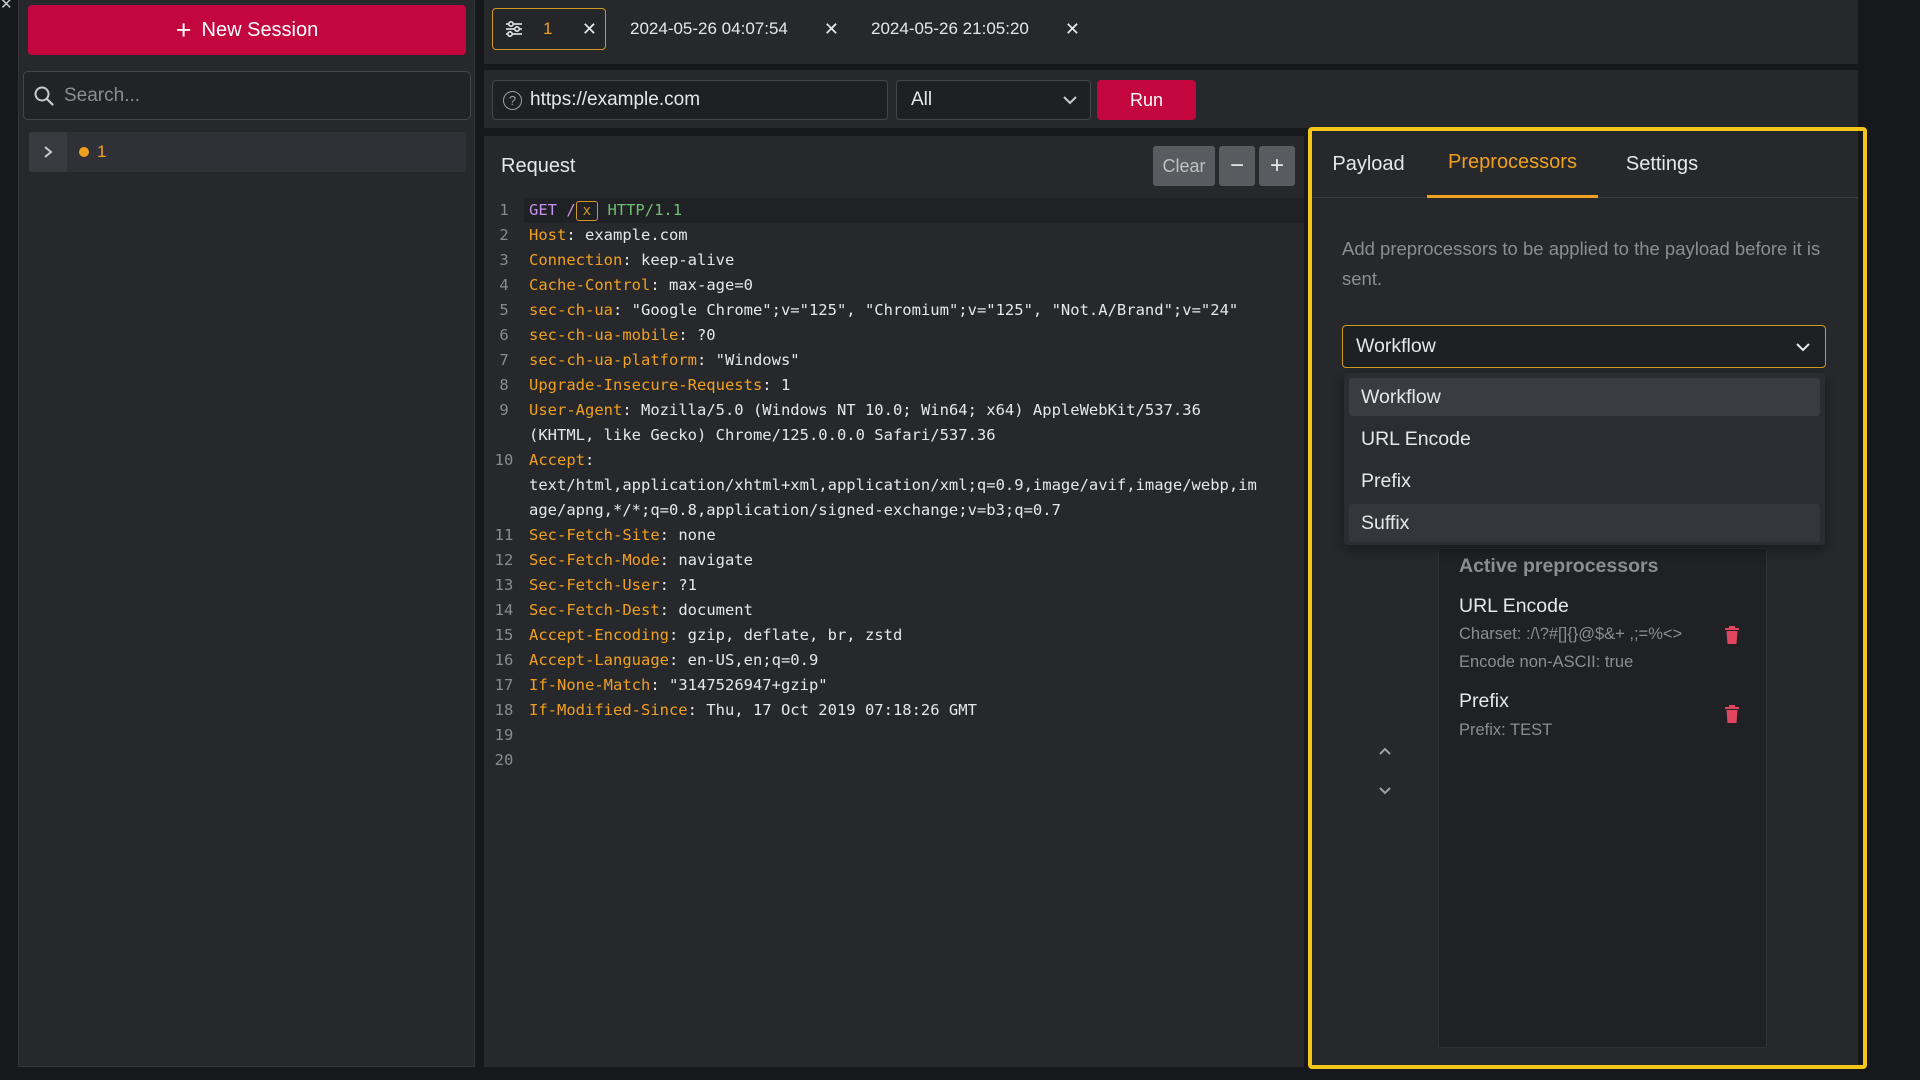 This screenshot has height=1080, width=1920. What do you see at coordinates (914, 535) in the screenshot?
I see `code-text: Sec-Fetch-Site: none` at bounding box center [914, 535].